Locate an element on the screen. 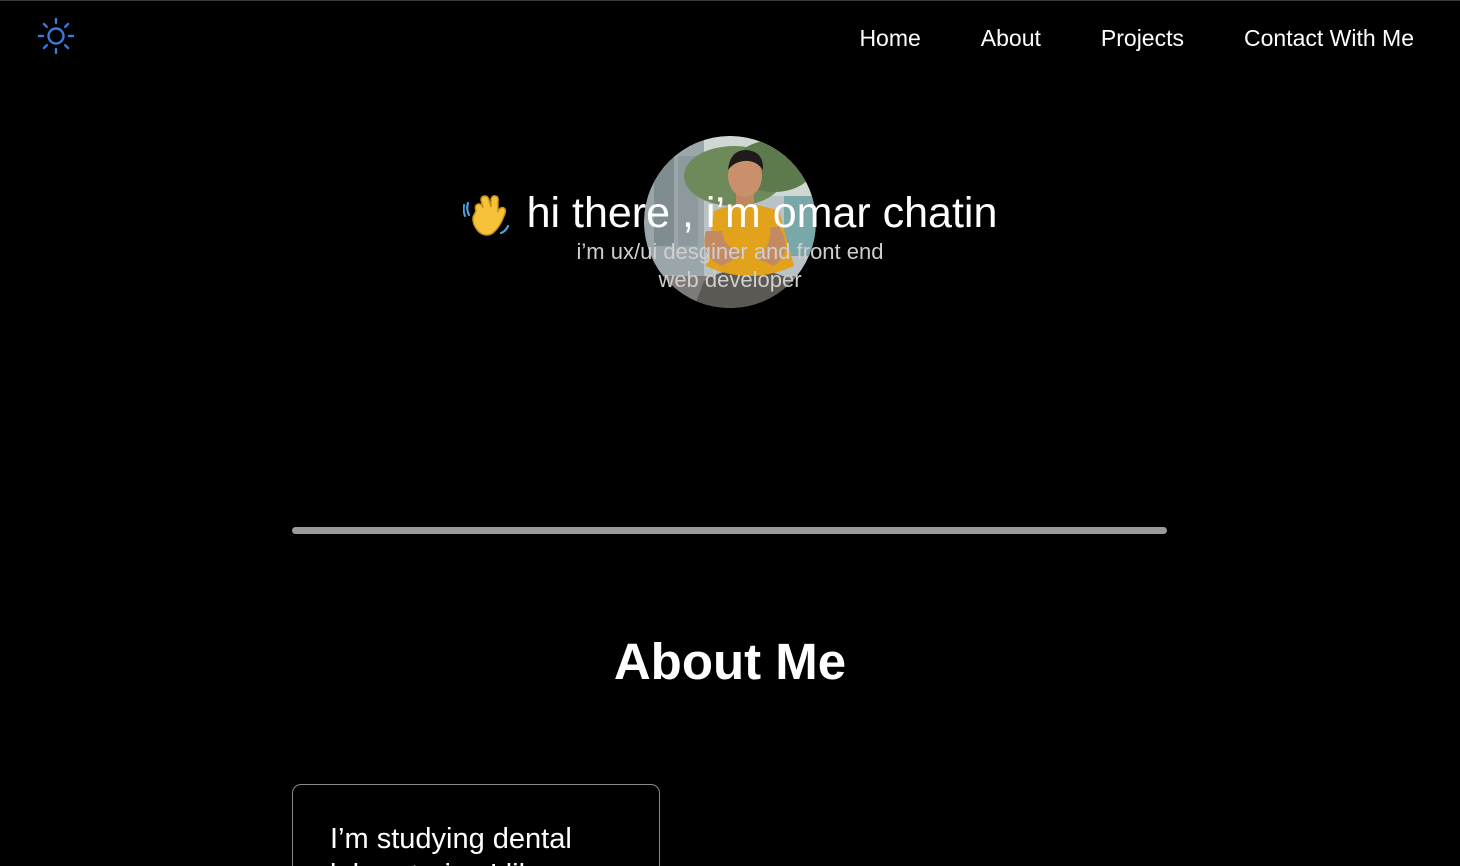 This screenshot has width=1460, height=866. nav-home-link: Home is located at coordinates (889, 38).